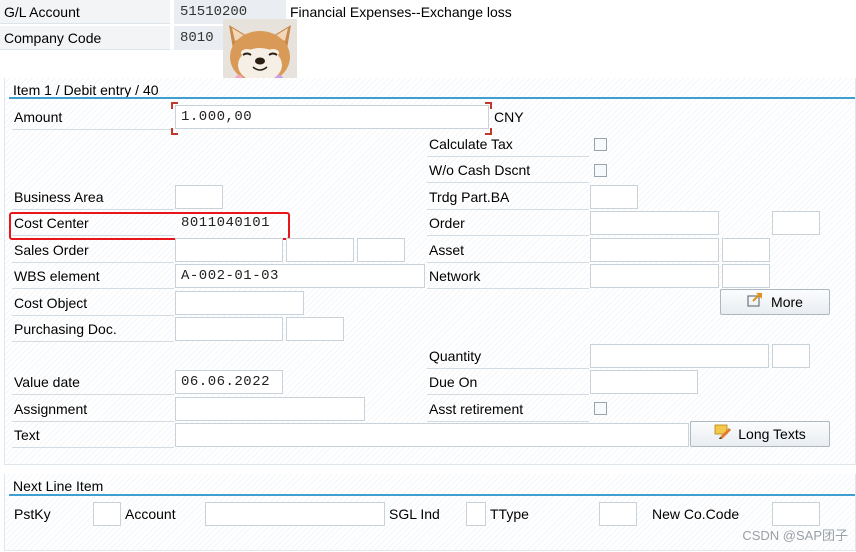 Image resolution: width=856 pixels, height=552 pixels. Describe the element at coordinates (432, 435) in the screenshot. I see `text-input` at that location.